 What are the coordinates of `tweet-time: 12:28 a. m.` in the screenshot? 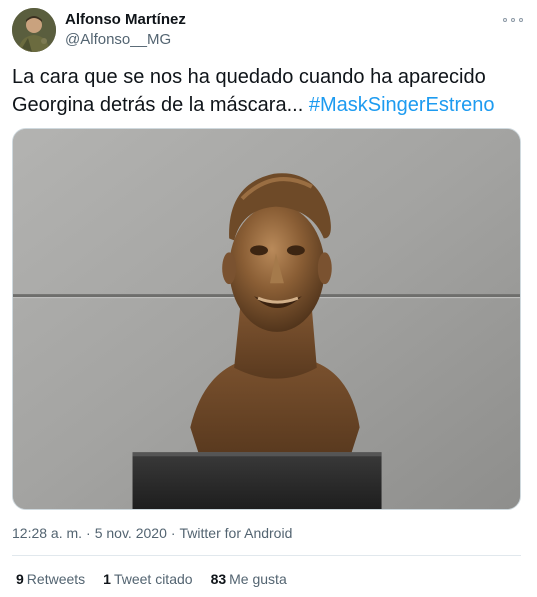 It's located at (47, 533).